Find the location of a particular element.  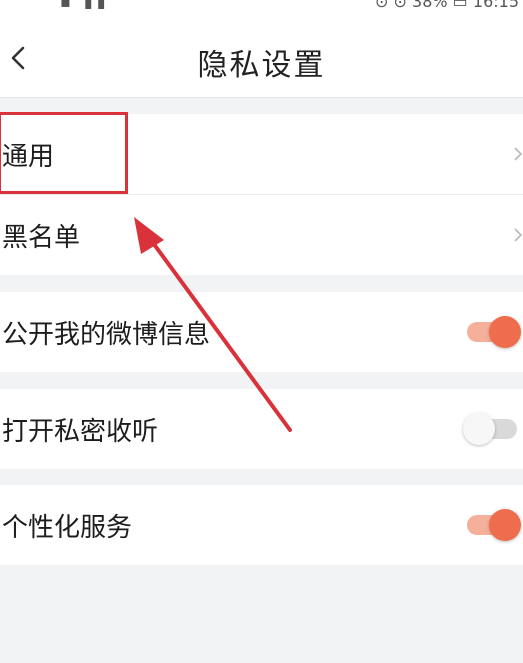

status-bar: ▪ ▮▮ ⊙ ⊙ 38% ▭ 16:15 is located at coordinates (261, 9).